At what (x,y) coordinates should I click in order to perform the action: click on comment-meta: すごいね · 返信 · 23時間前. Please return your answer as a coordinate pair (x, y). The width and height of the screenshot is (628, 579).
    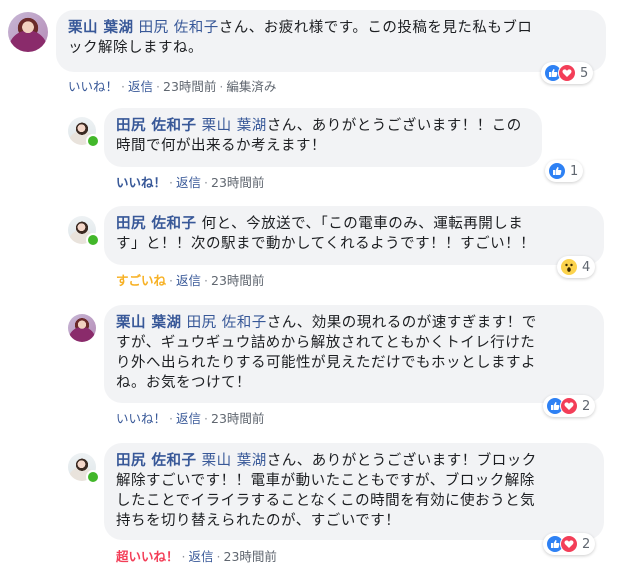
    Looking at the image, I should click on (190, 279).